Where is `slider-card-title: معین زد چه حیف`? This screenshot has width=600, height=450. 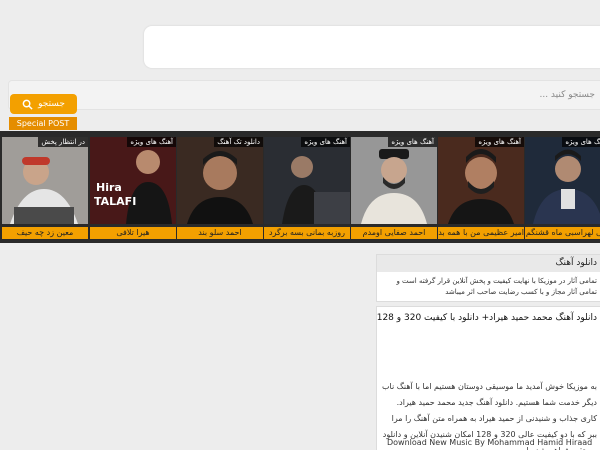 slider-card-title: معین زد چه حیف is located at coordinates (45, 233).